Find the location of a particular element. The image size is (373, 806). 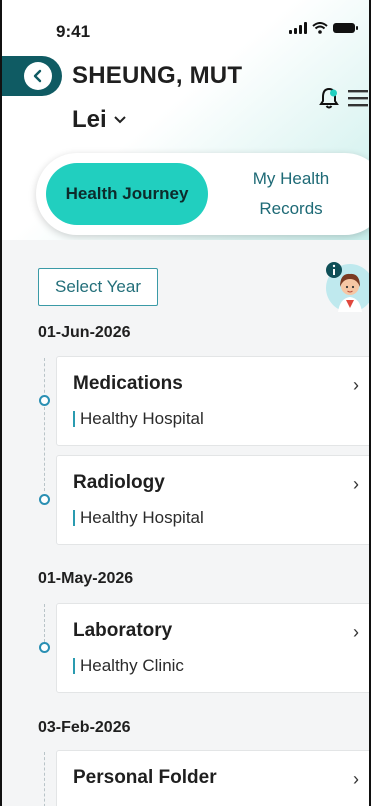

record-card-laboratory: Laboratory Healthy Clinic › is located at coordinates (212, 648).